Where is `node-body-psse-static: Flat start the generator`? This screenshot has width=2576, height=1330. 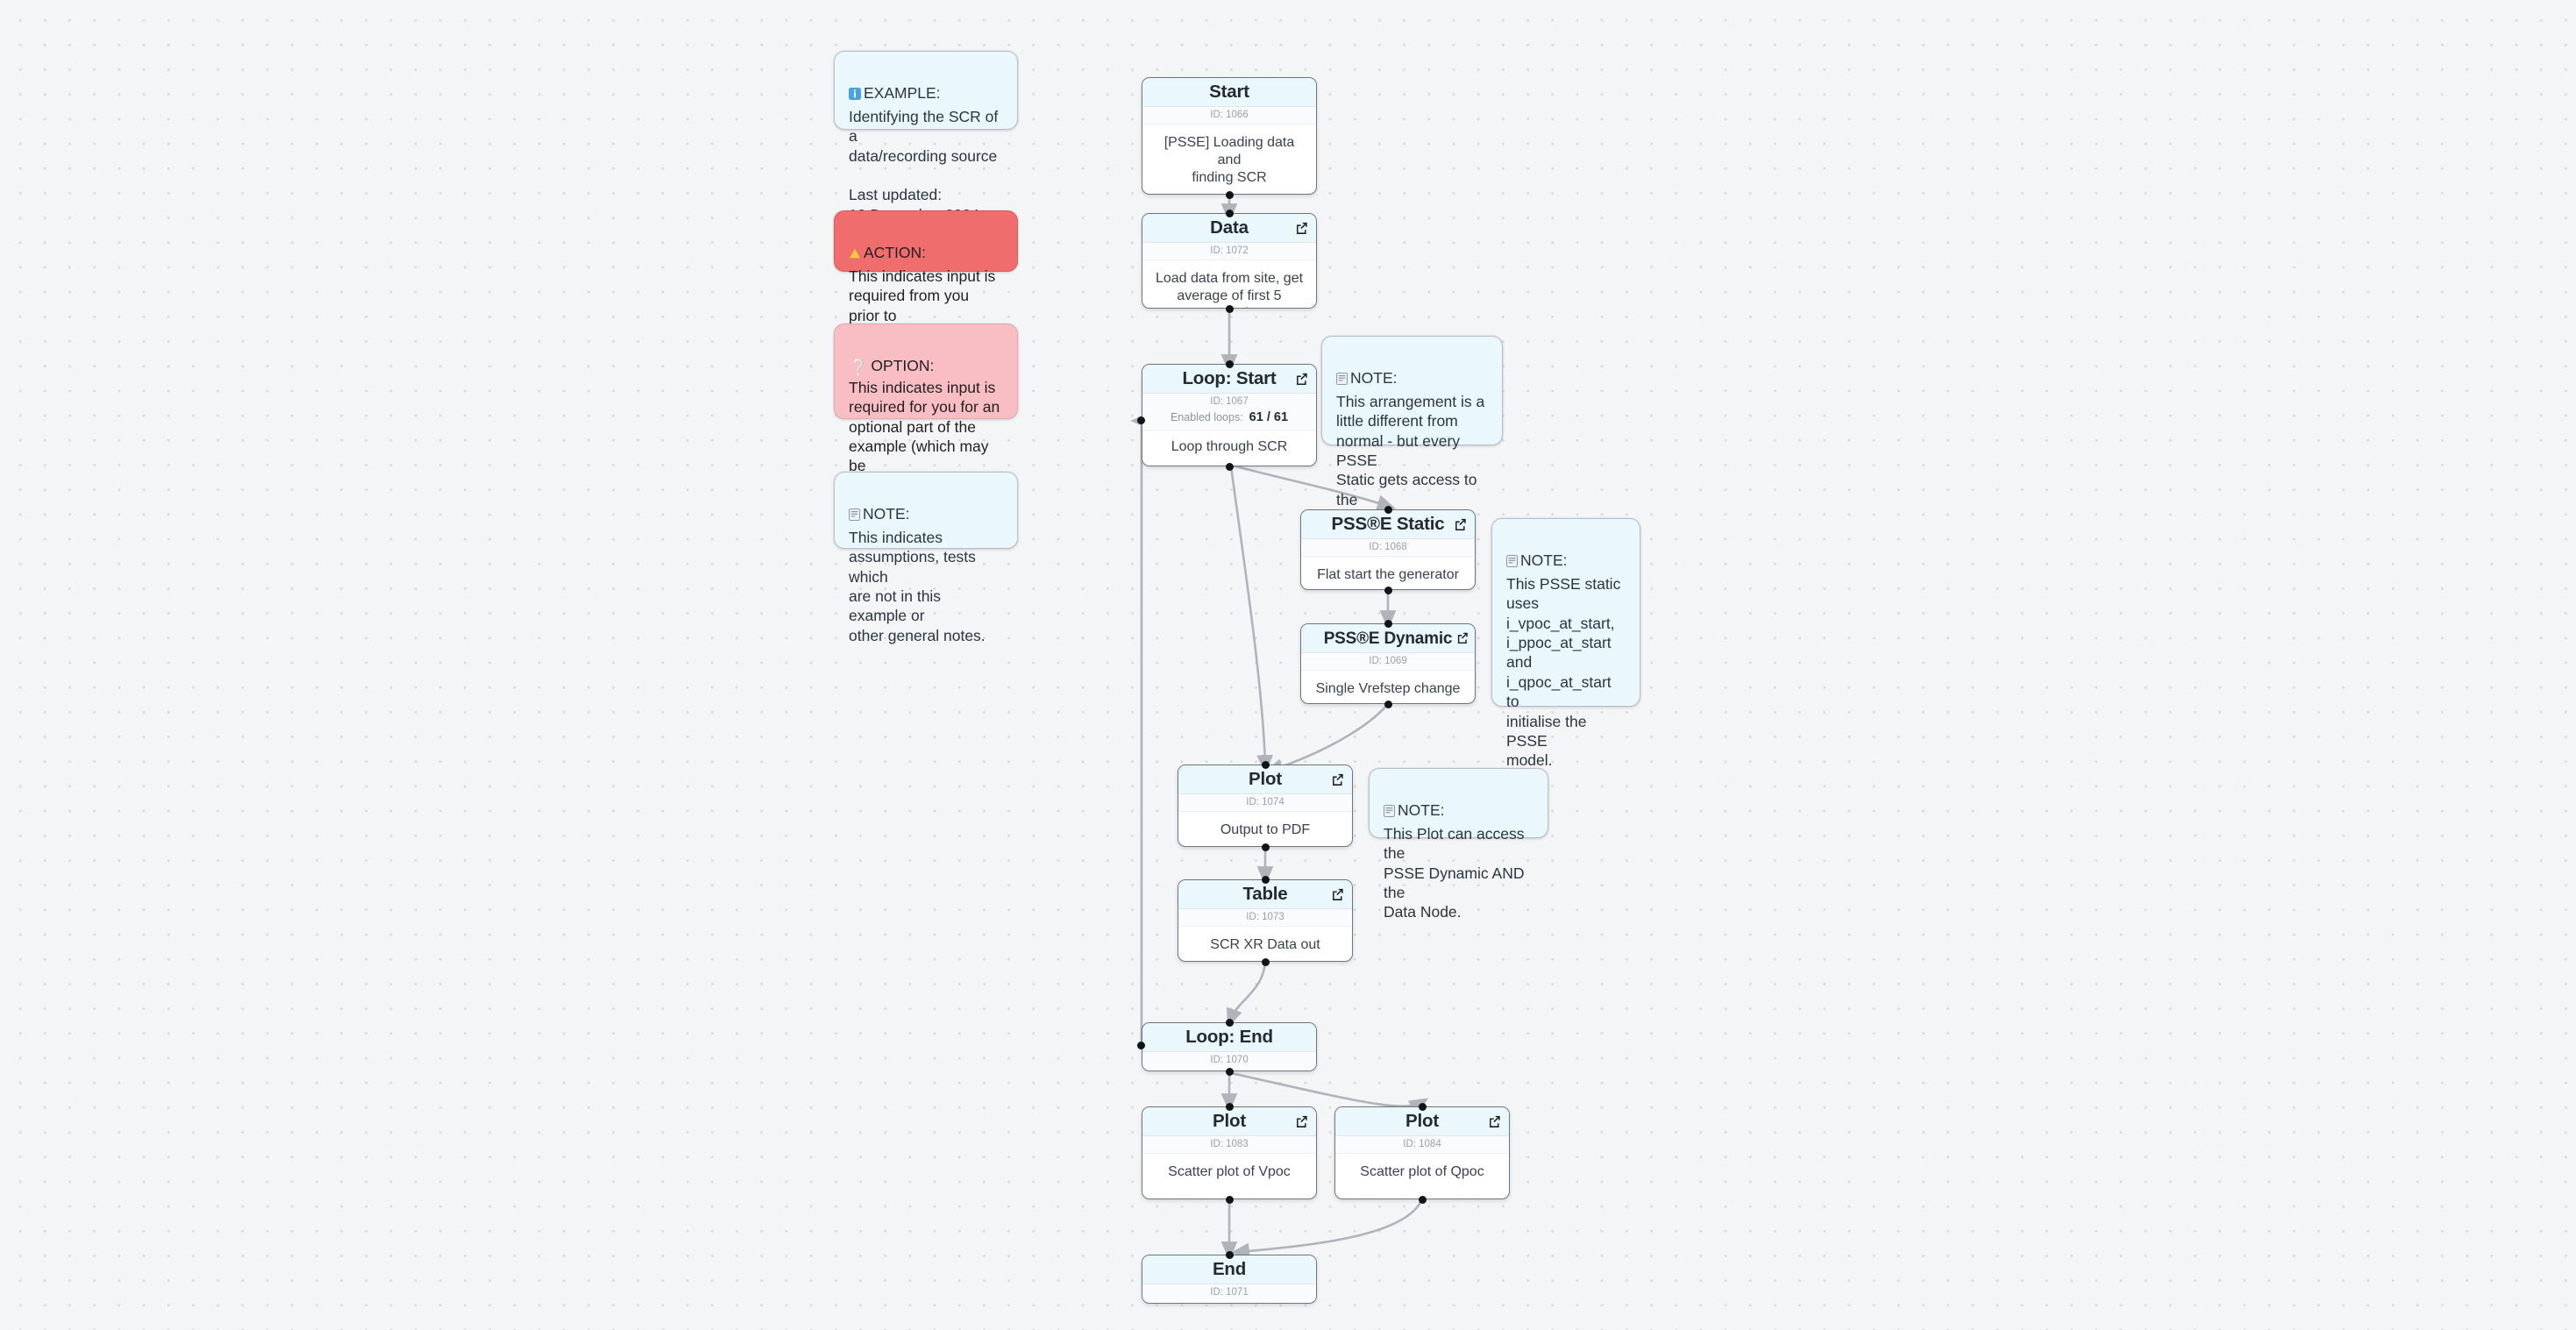 node-body-psse-static: Flat start the generator is located at coordinates (1388, 575).